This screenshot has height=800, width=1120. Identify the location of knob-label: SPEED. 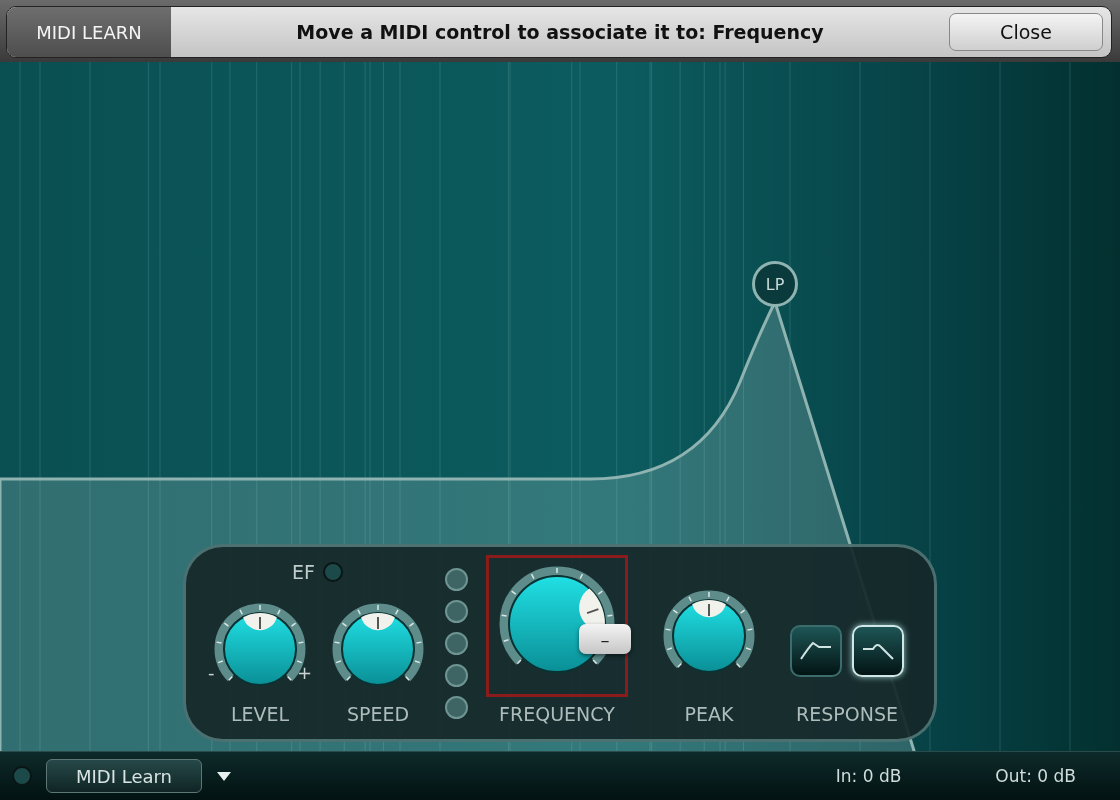
(378, 714).